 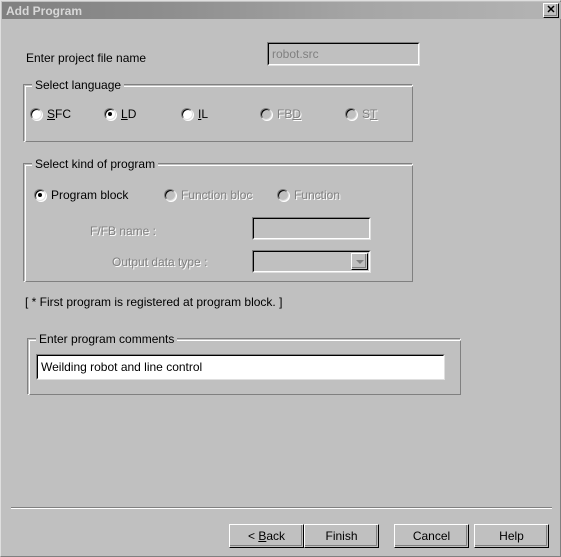 I want to click on chevron-down-glyph, so click(x=359, y=261).